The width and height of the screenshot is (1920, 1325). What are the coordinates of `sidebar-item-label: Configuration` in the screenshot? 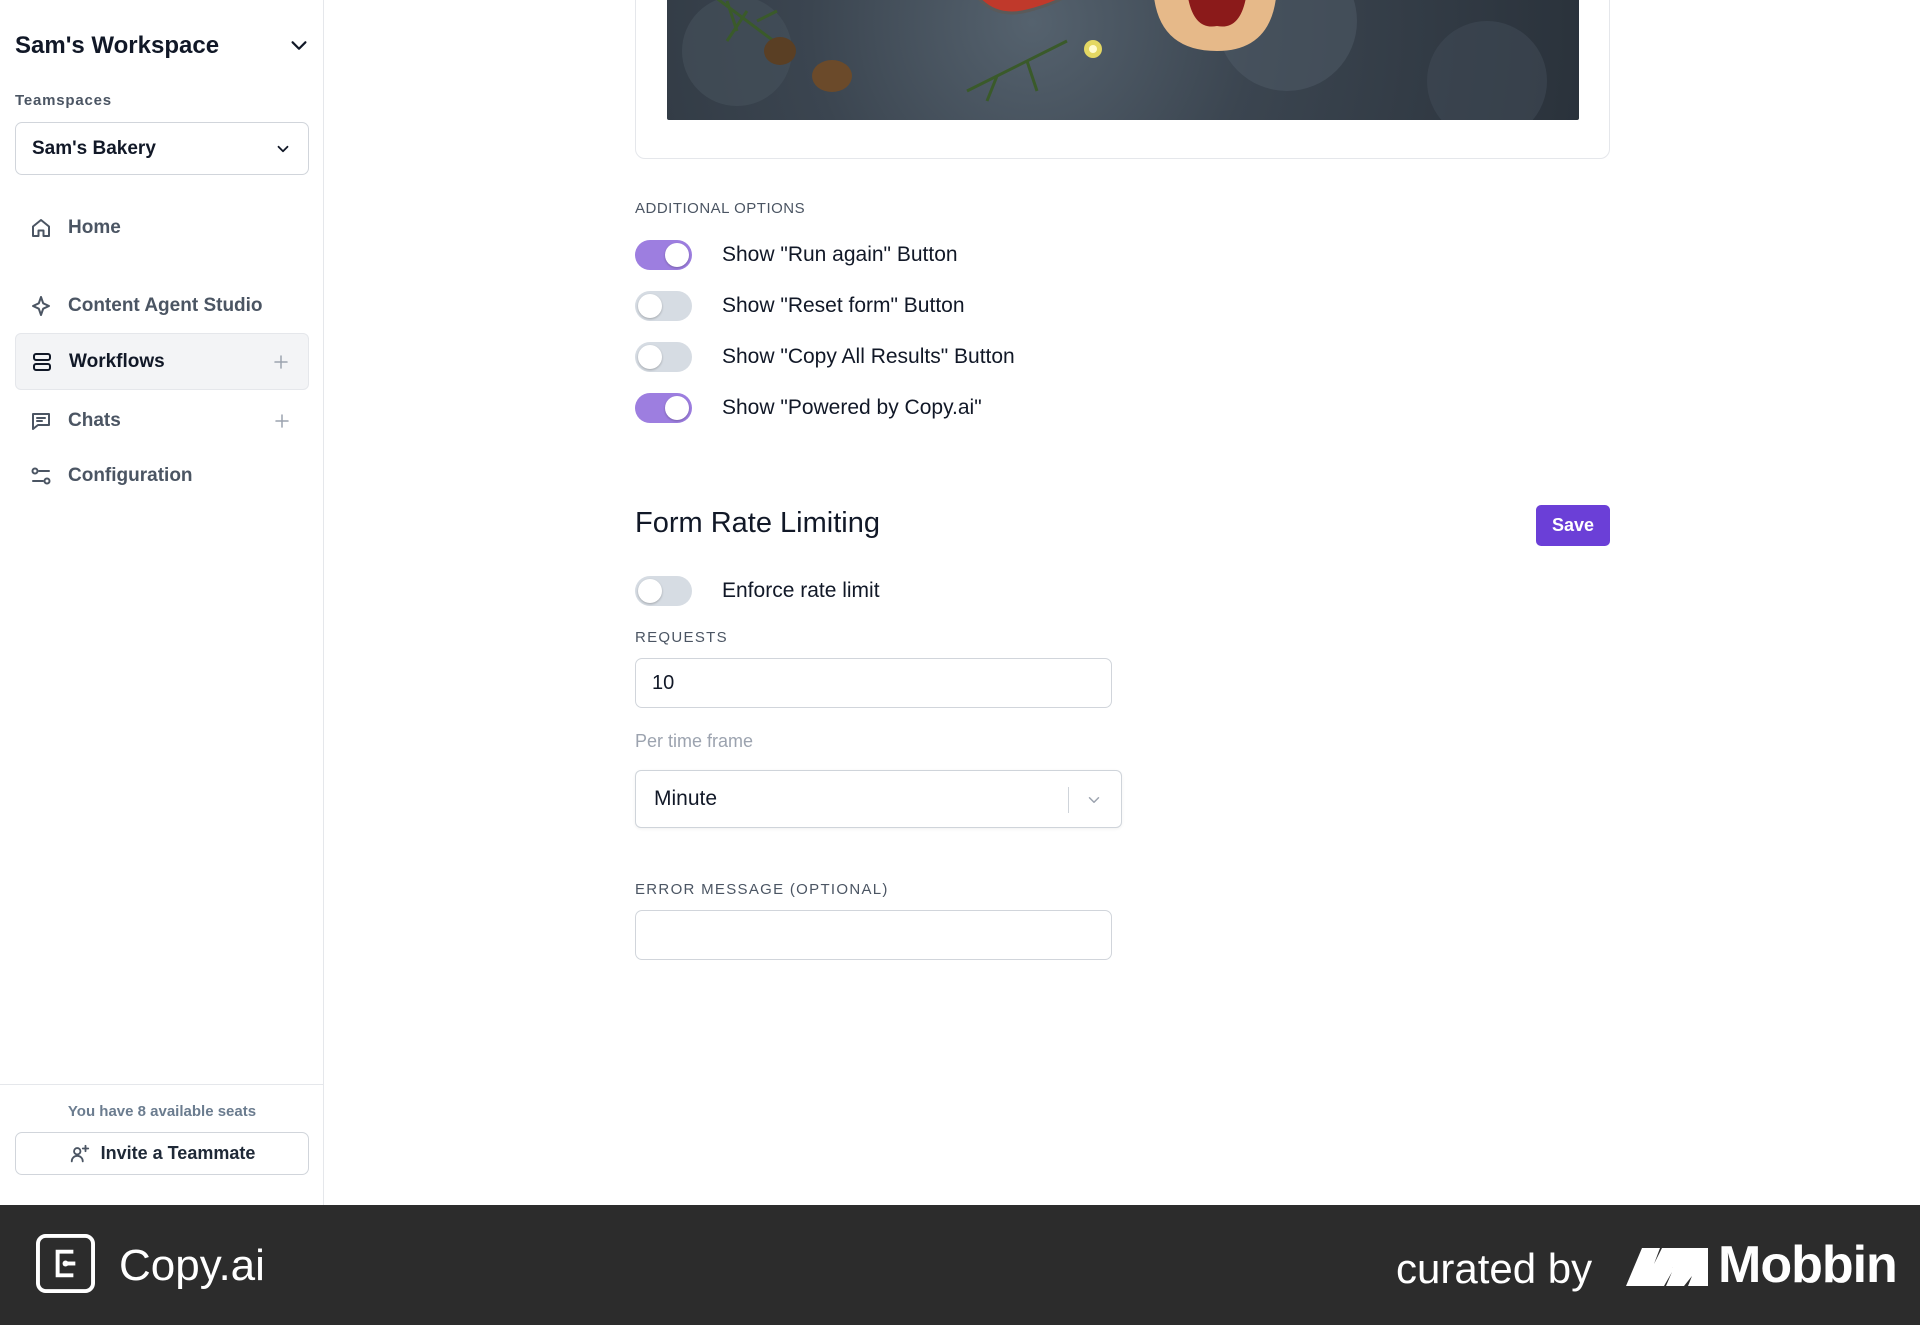 It's located at (130, 475).